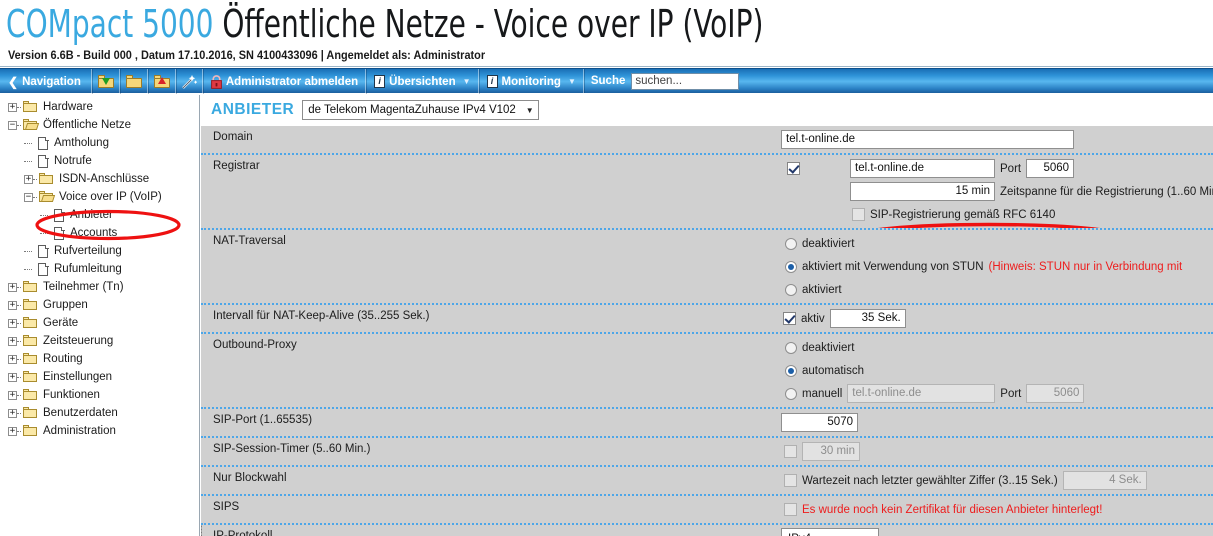  I want to click on provider-select-value: de Telekom MagentaZuhause IPv4 V102, so click(412, 110).